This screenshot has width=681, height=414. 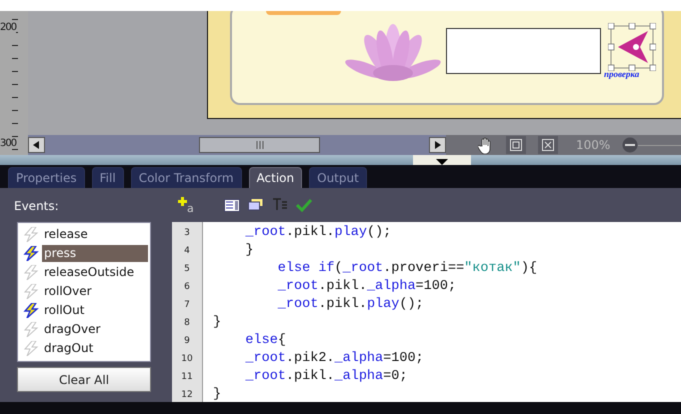 I want to click on code-line: _root.pikl._alpha=0;, so click(x=326, y=377).